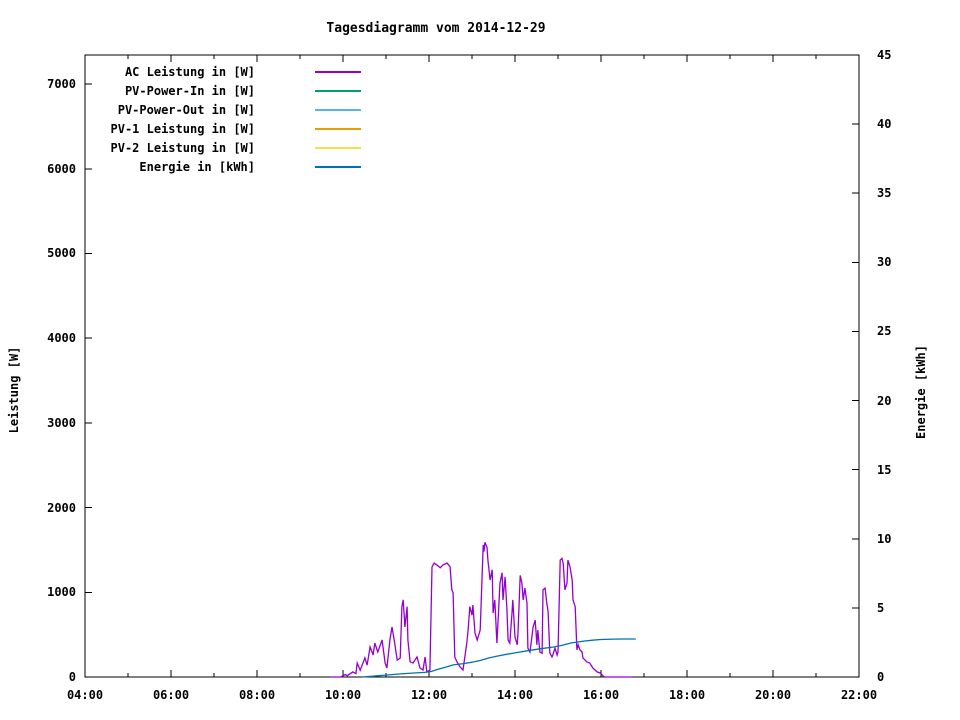  What do you see at coordinates (61, 253) in the screenshot?
I see `y-left-tick-label: 5000` at bounding box center [61, 253].